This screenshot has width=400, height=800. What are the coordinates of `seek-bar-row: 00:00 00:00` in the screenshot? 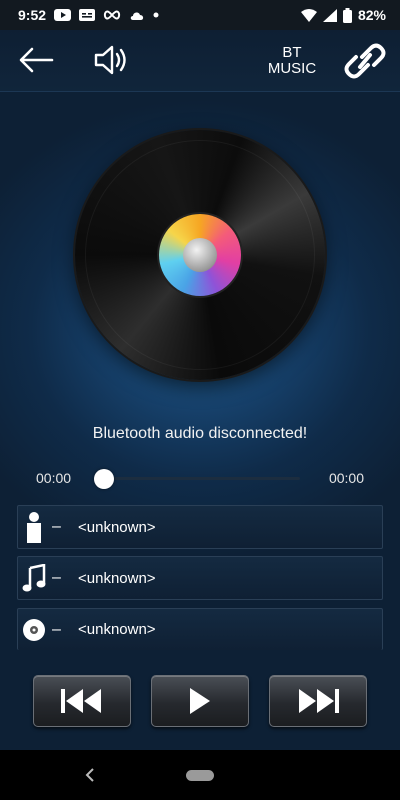 It's located at (200, 478).